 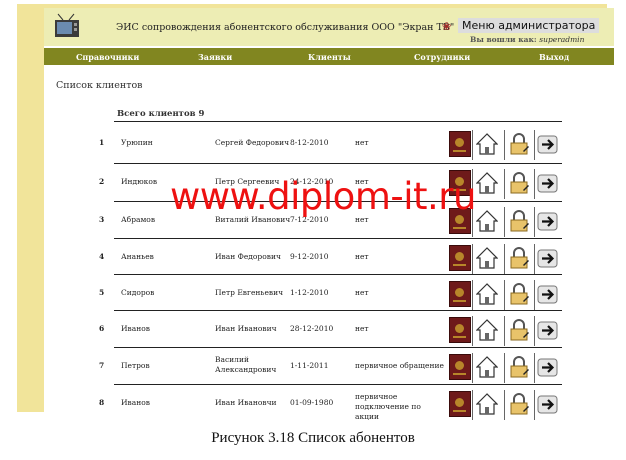 I want to click on row-number: 2, so click(x=102, y=181).